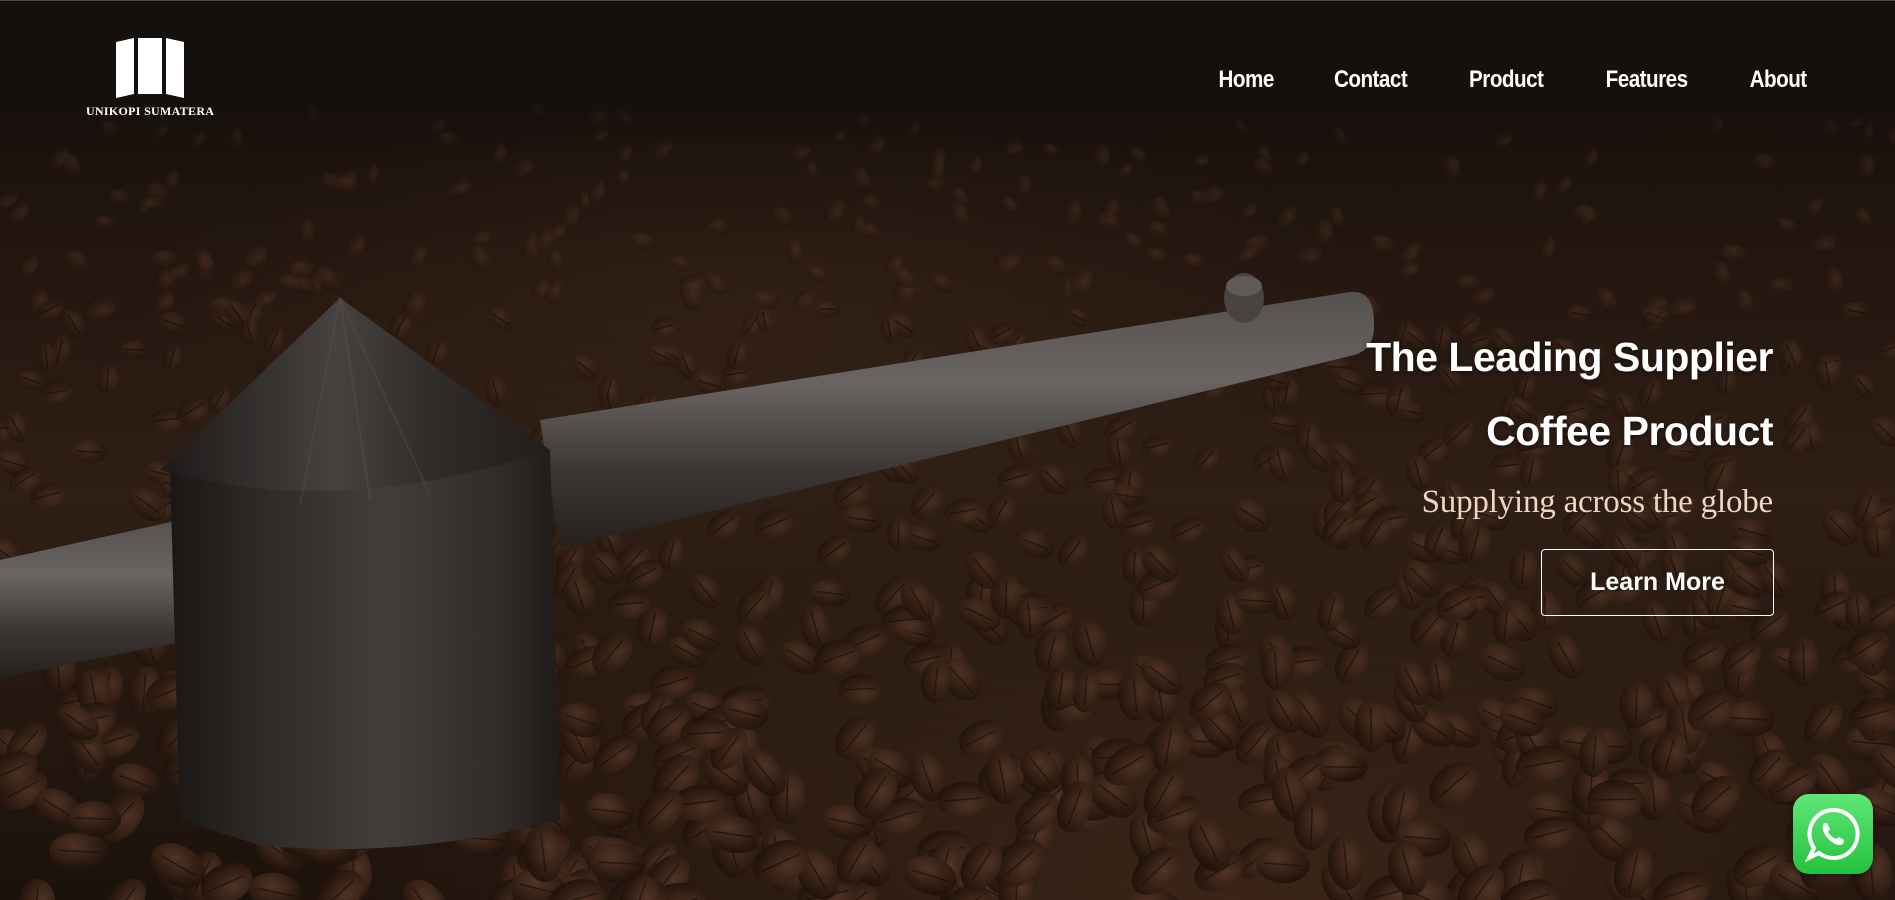  What do you see at coordinates (1506, 80) in the screenshot?
I see `nav-product: Product` at bounding box center [1506, 80].